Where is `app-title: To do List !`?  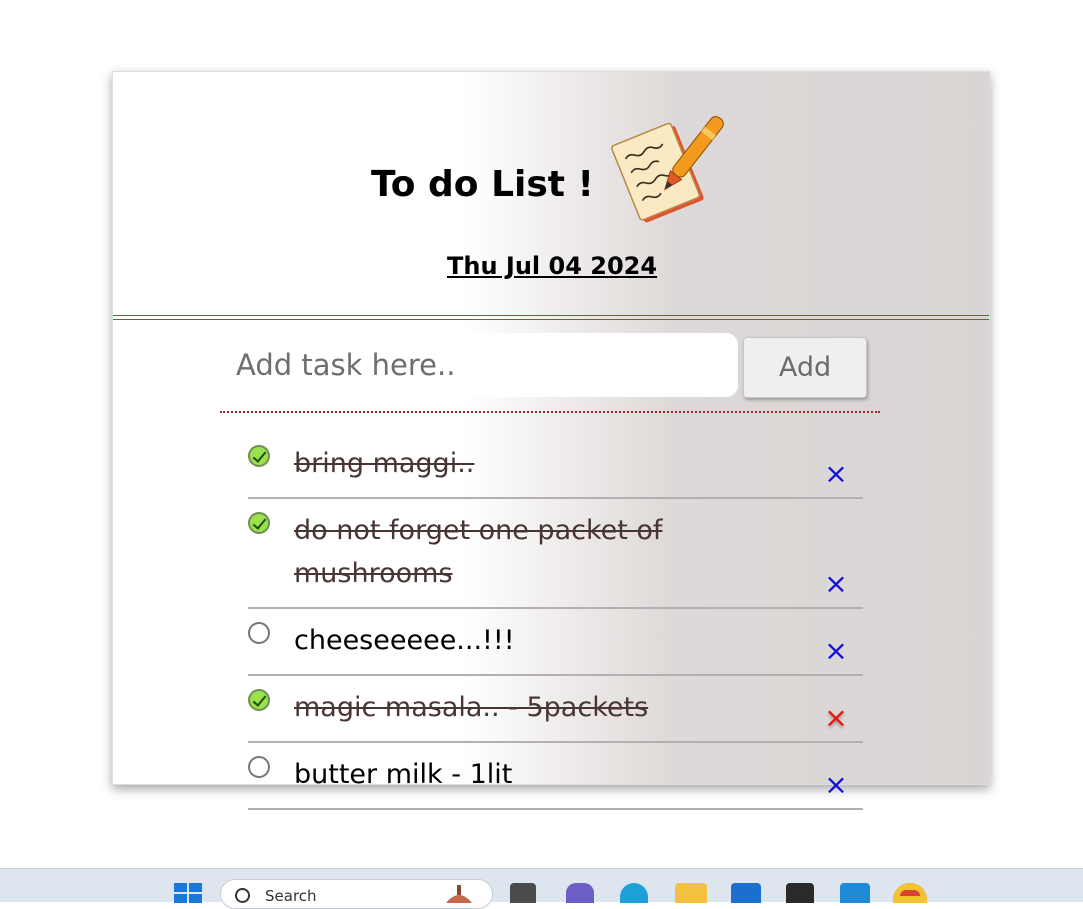 app-title: To do List ! is located at coordinates (482, 184).